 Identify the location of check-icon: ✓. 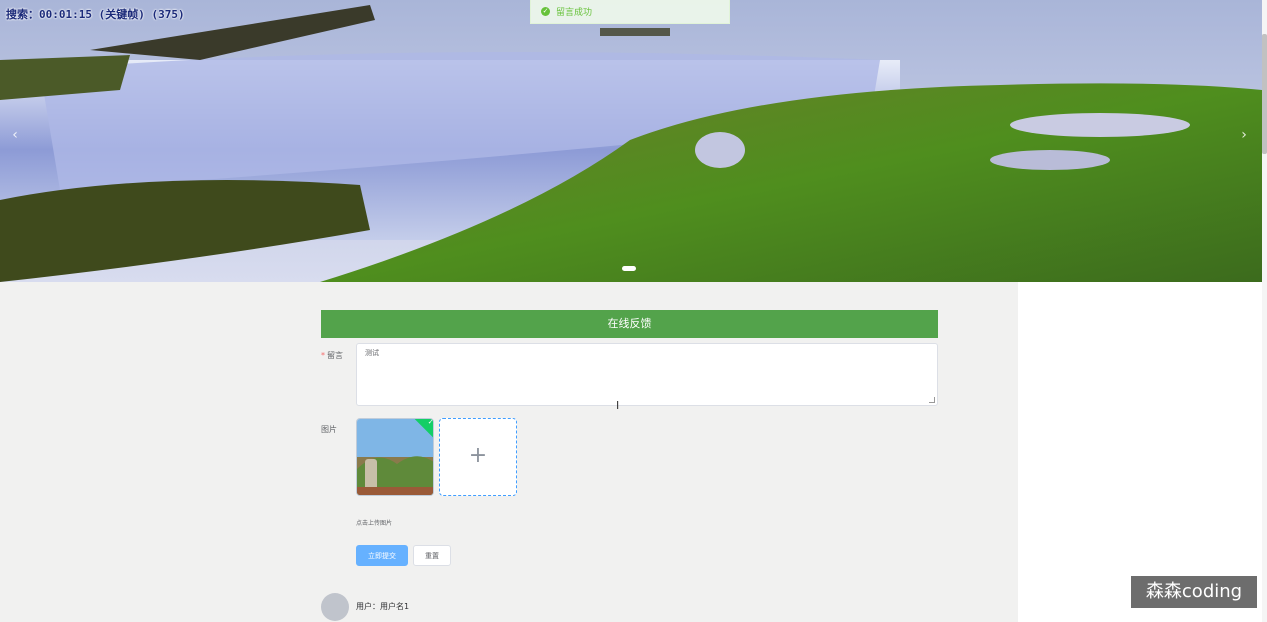
(430, 422).